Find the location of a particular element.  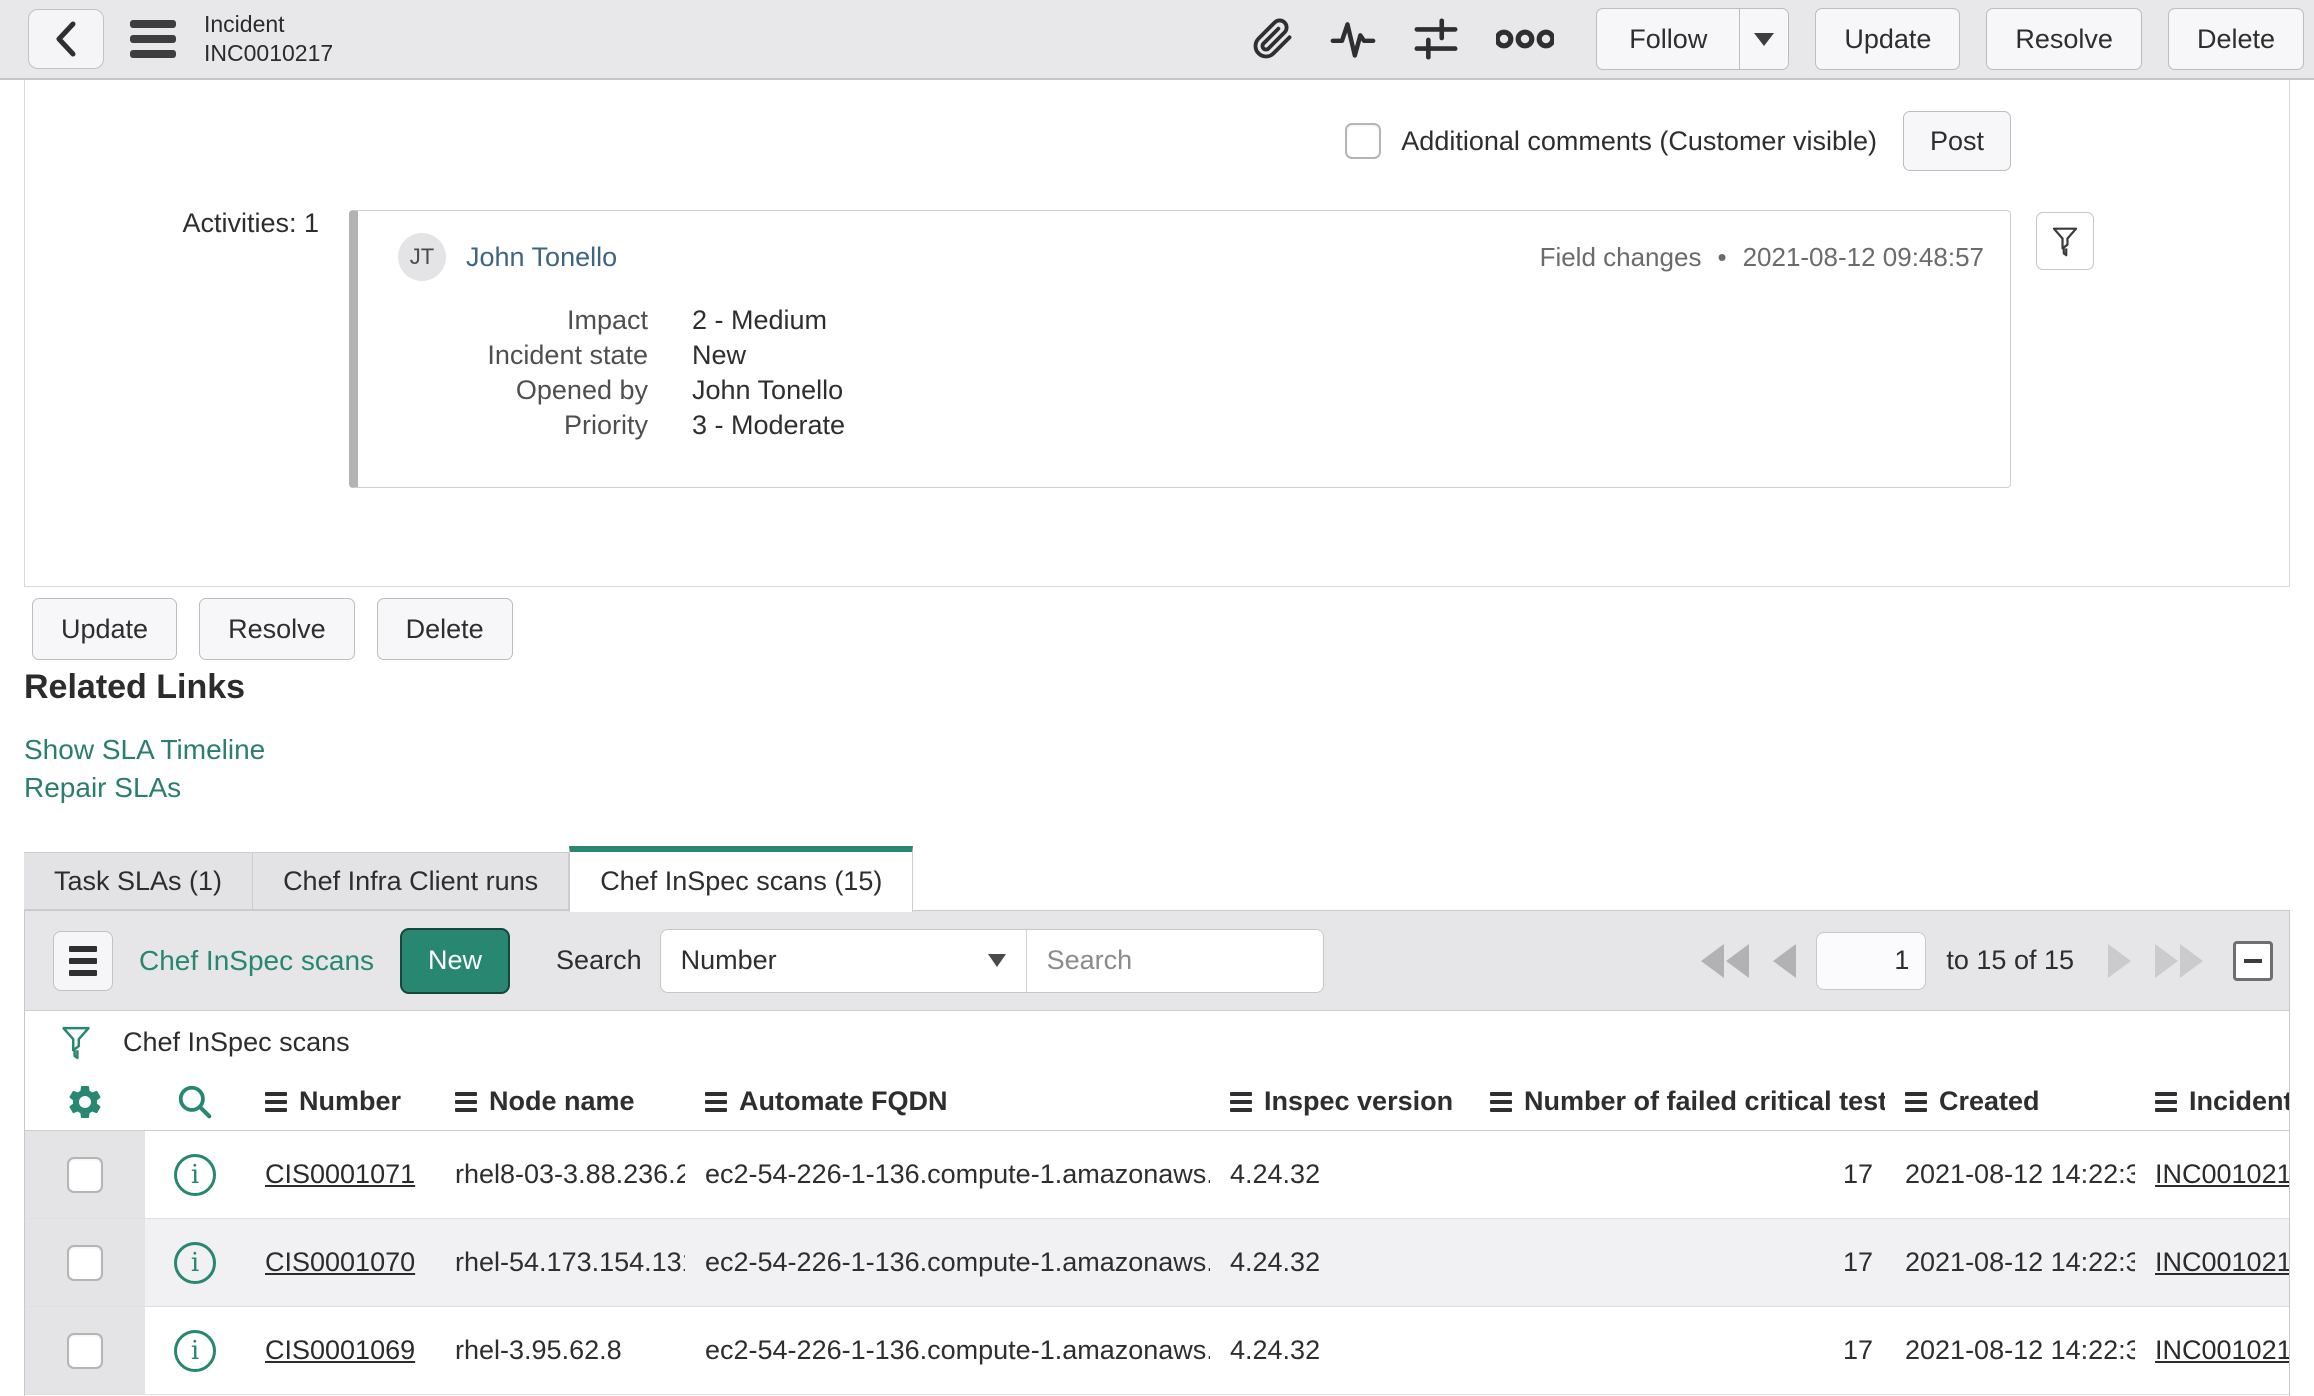

select-caret-icon is located at coordinates (996, 960).